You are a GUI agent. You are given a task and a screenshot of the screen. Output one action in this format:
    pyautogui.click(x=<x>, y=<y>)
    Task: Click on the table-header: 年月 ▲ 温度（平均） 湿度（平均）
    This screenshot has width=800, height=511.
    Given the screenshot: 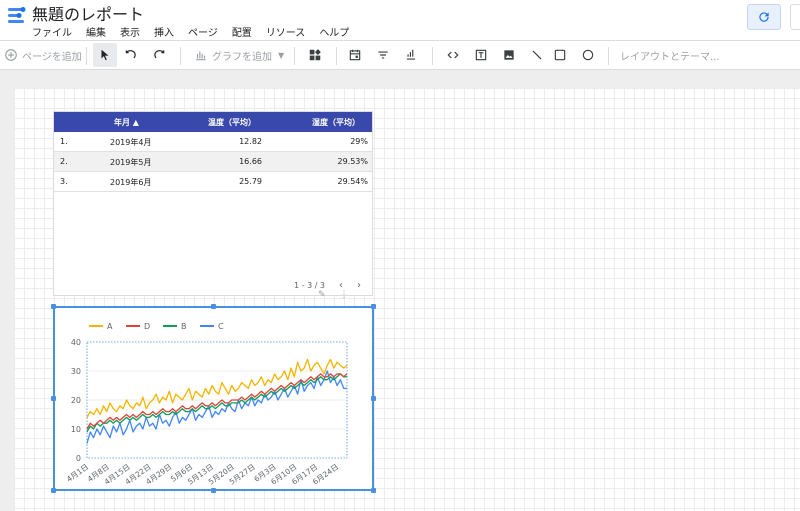 What is the action you would take?
    pyautogui.click(x=213, y=122)
    